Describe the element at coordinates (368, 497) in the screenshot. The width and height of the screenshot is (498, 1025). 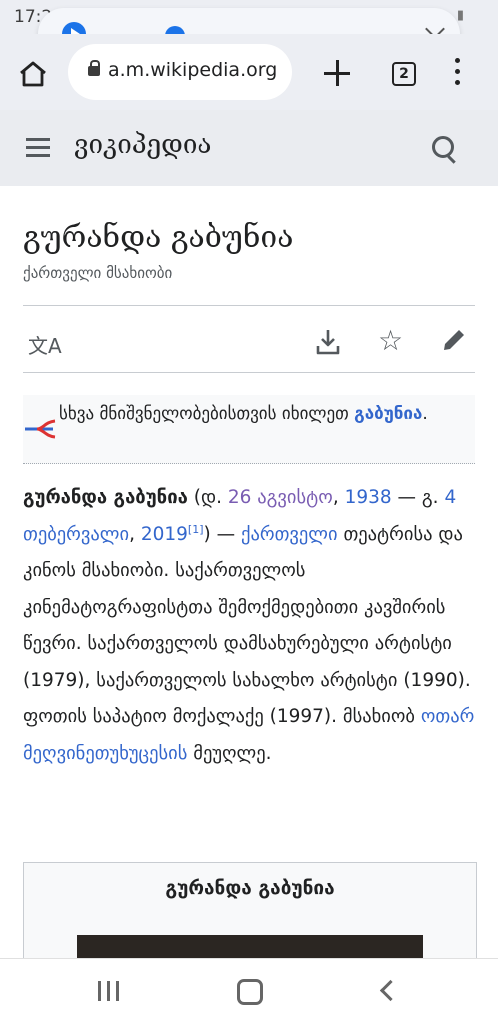
I see `link-birth-year: 1938` at that location.